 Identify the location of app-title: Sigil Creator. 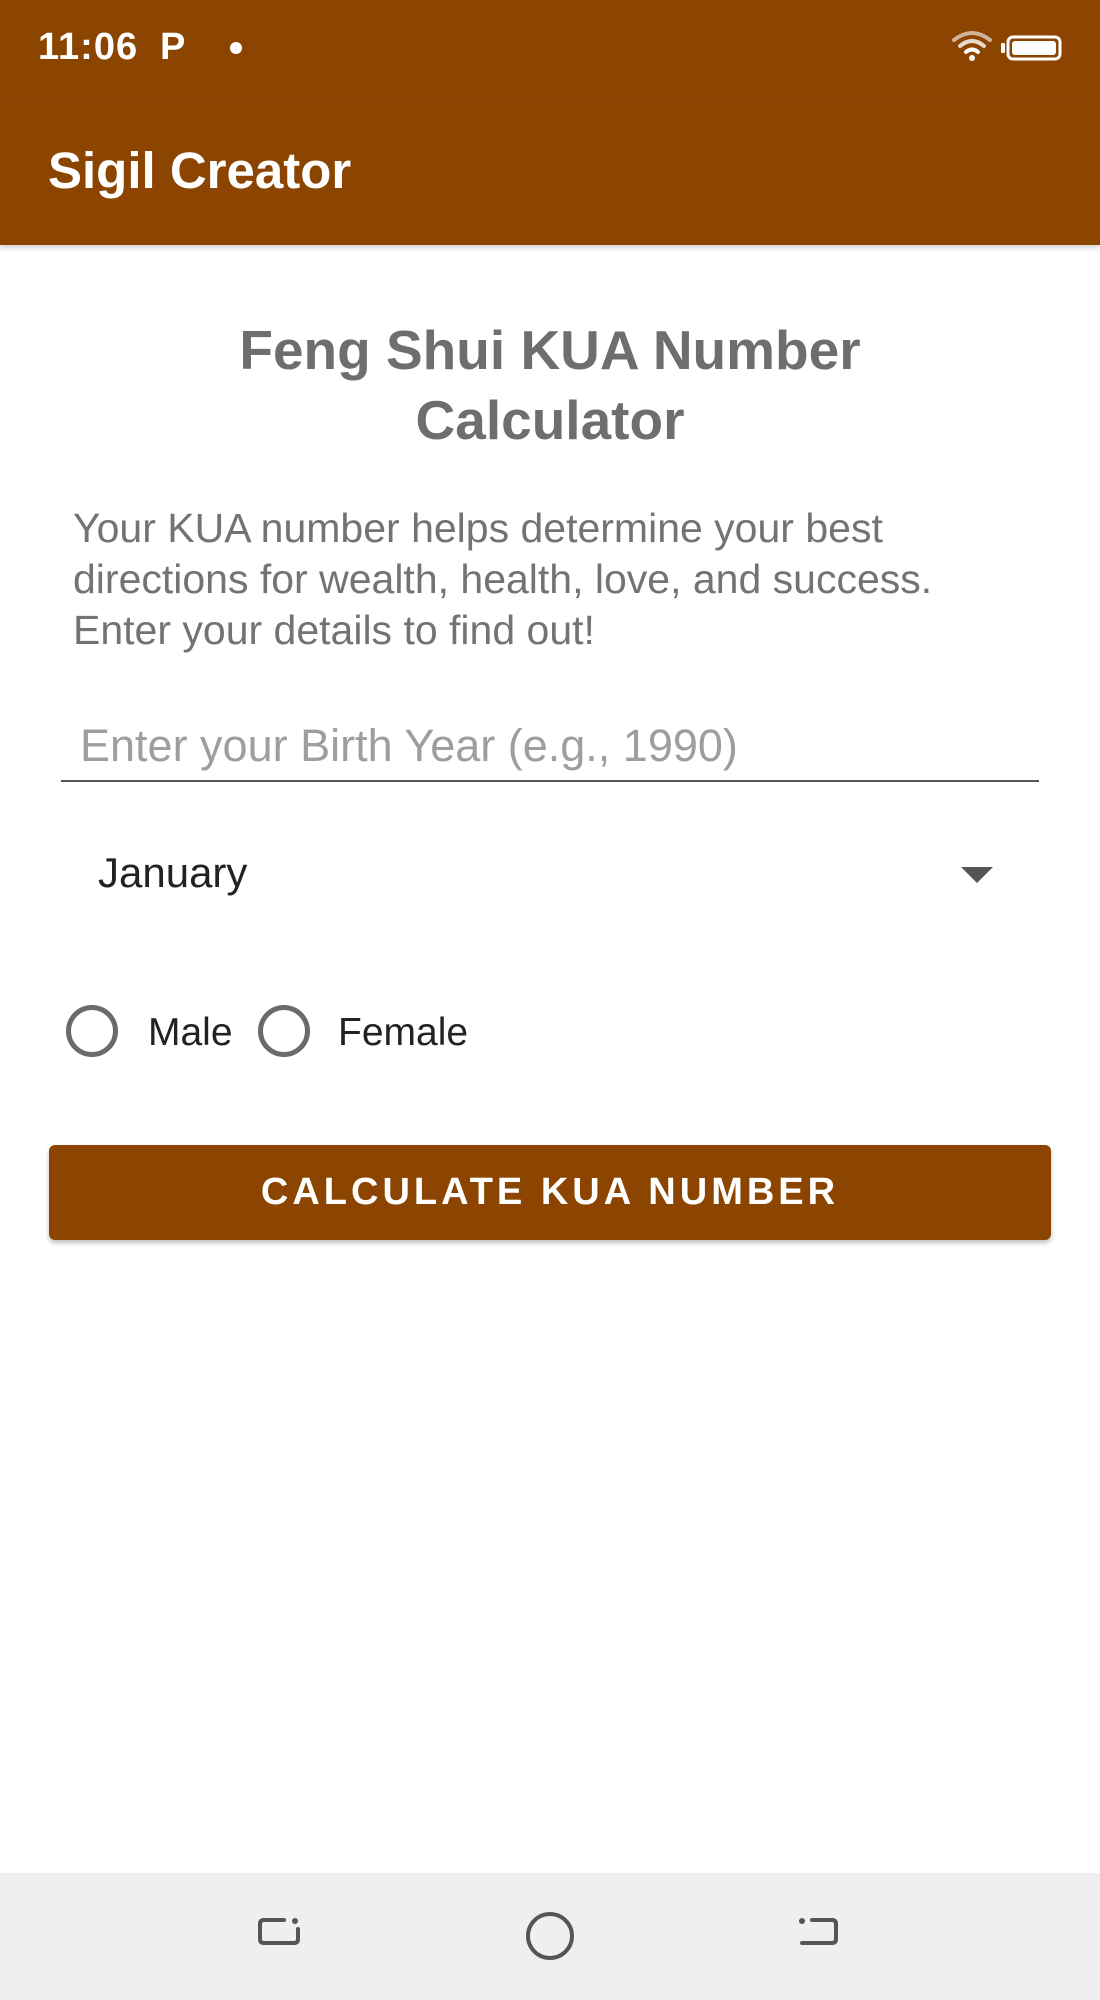
(200, 170).